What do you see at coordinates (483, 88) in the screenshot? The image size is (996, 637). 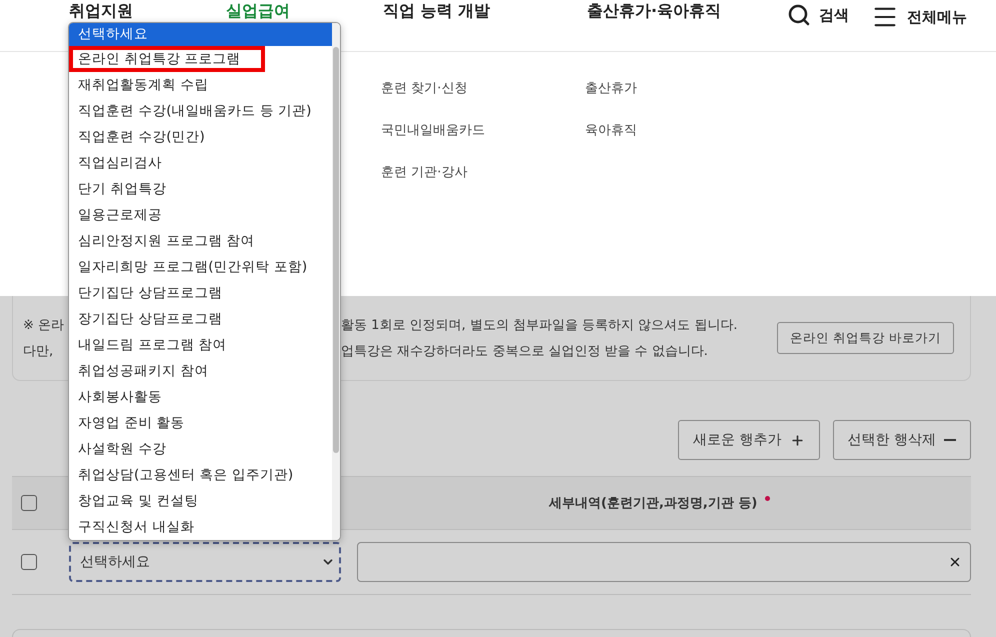 I see `submenu-link: 훈련 찾기·신청` at bounding box center [483, 88].